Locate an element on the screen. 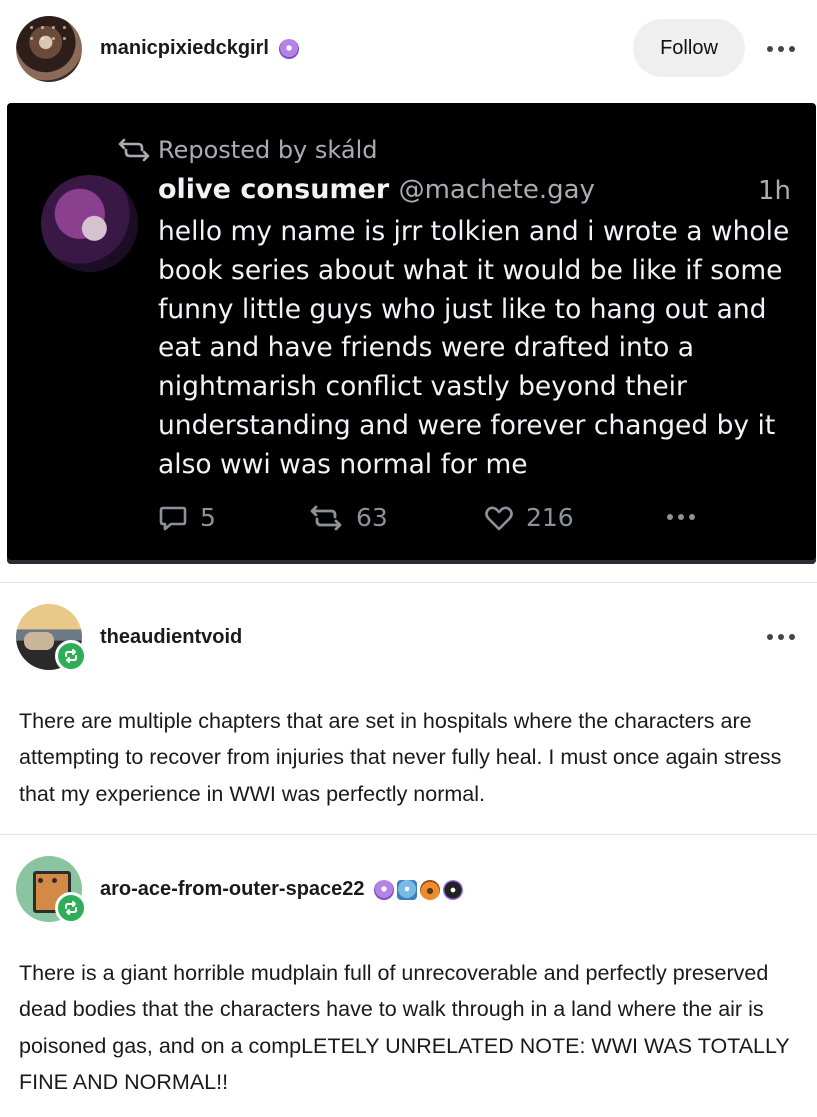  embed-handle: @machete.gay is located at coordinates (496, 190).